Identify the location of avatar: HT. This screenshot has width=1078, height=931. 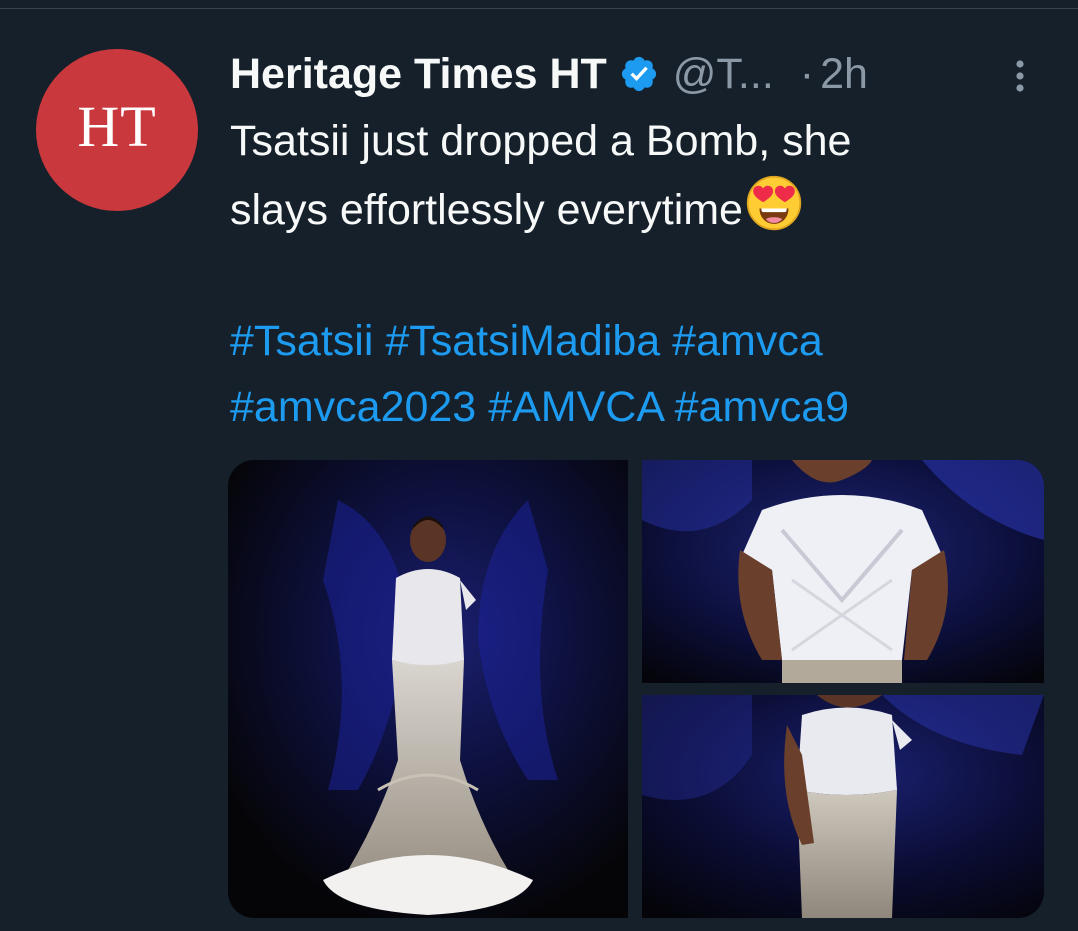
(117, 130).